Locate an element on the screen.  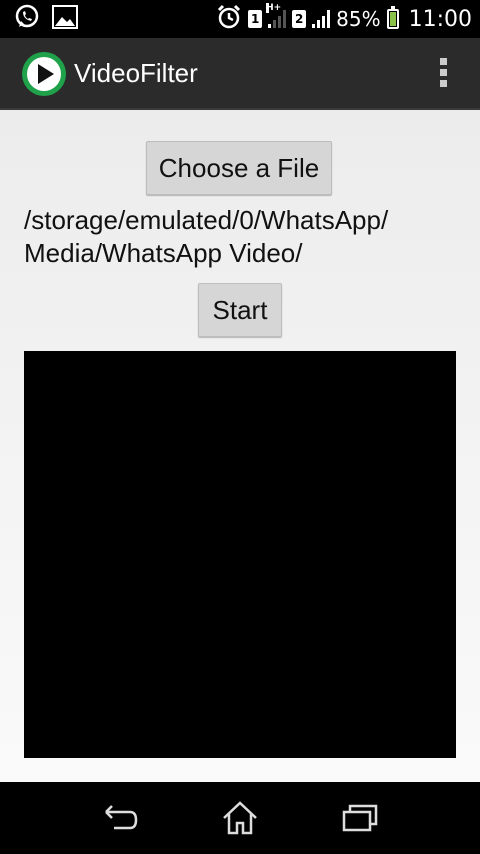
app-logo-icon is located at coordinates (44, 74).